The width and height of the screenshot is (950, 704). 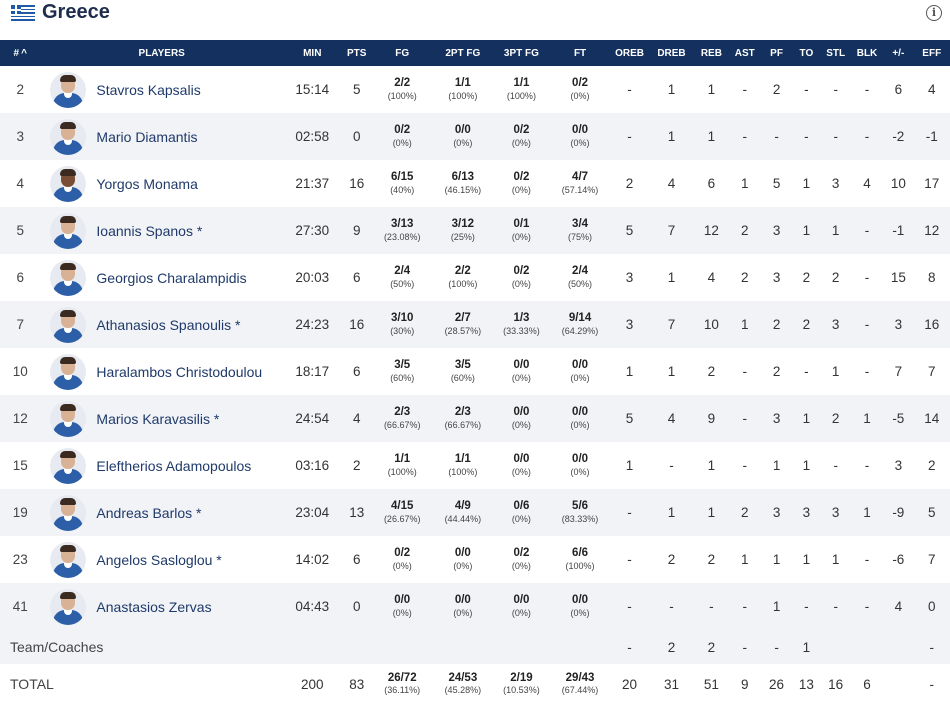 What do you see at coordinates (776, 183) in the screenshot?
I see `stat-pf: 5` at bounding box center [776, 183].